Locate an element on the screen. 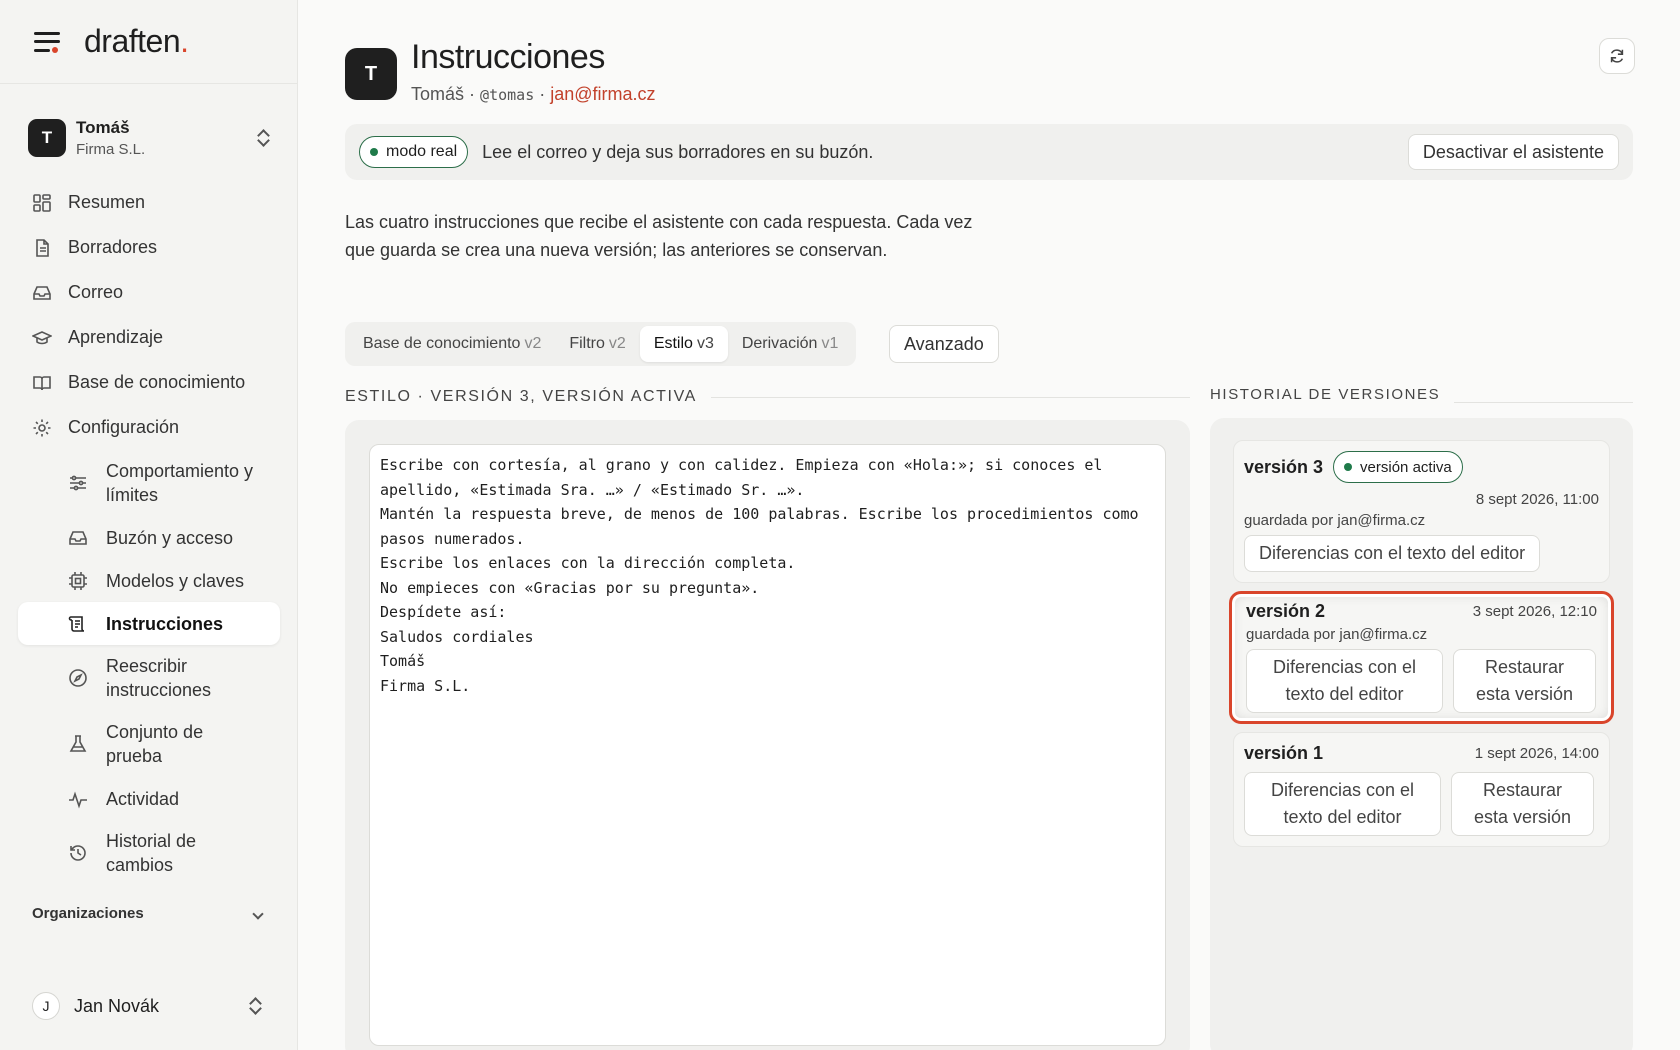 This screenshot has height=1050, width=1680. scroll-icon is located at coordinates (76, 623).